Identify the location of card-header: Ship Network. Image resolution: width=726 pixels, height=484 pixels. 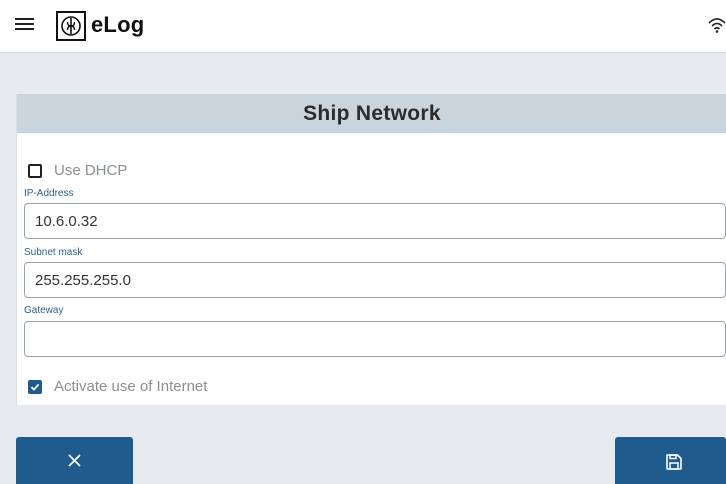
(371, 113).